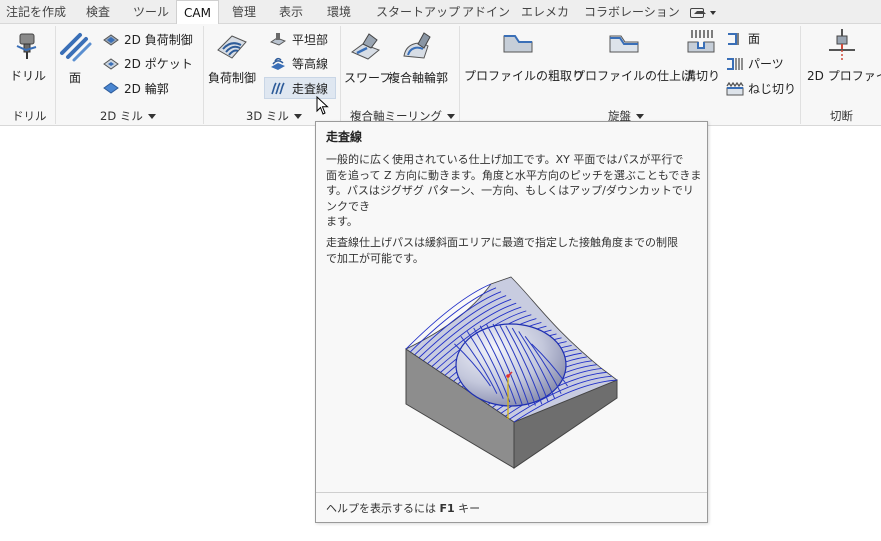  I want to click on pocket-2d-icon, so click(111, 64).